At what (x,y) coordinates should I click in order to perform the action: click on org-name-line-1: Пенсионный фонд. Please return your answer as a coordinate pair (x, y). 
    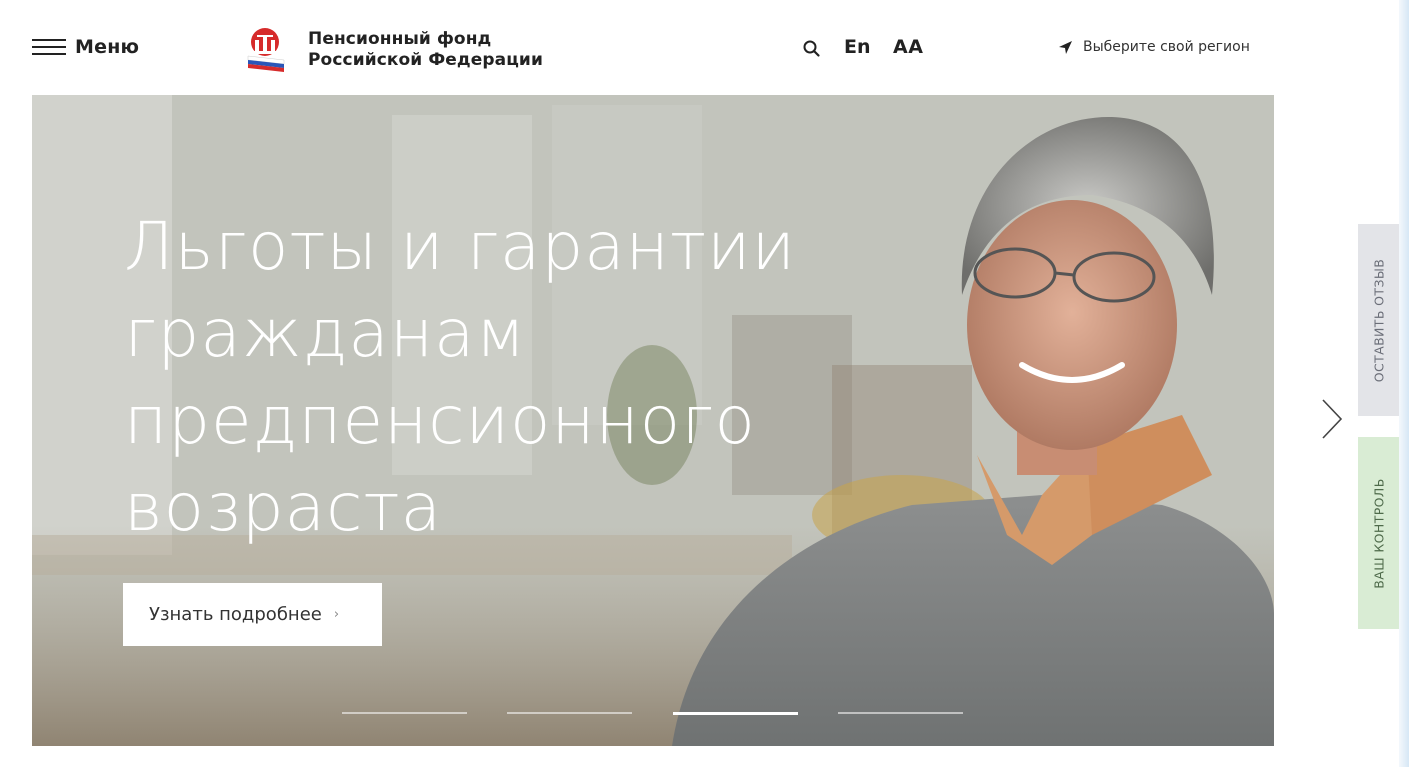
    Looking at the image, I should click on (400, 39).